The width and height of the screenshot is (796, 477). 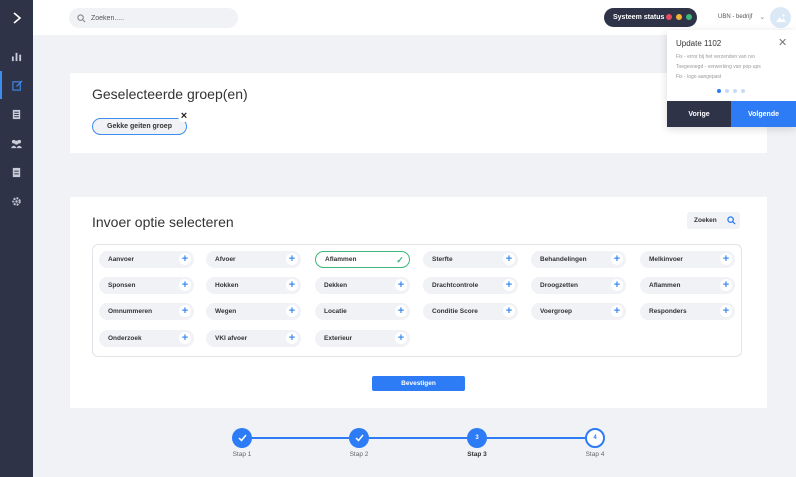 What do you see at coordinates (762, 17) in the screenshot?
I see `chevron-down-icon: ⌄` at bounding box center [762, 17].